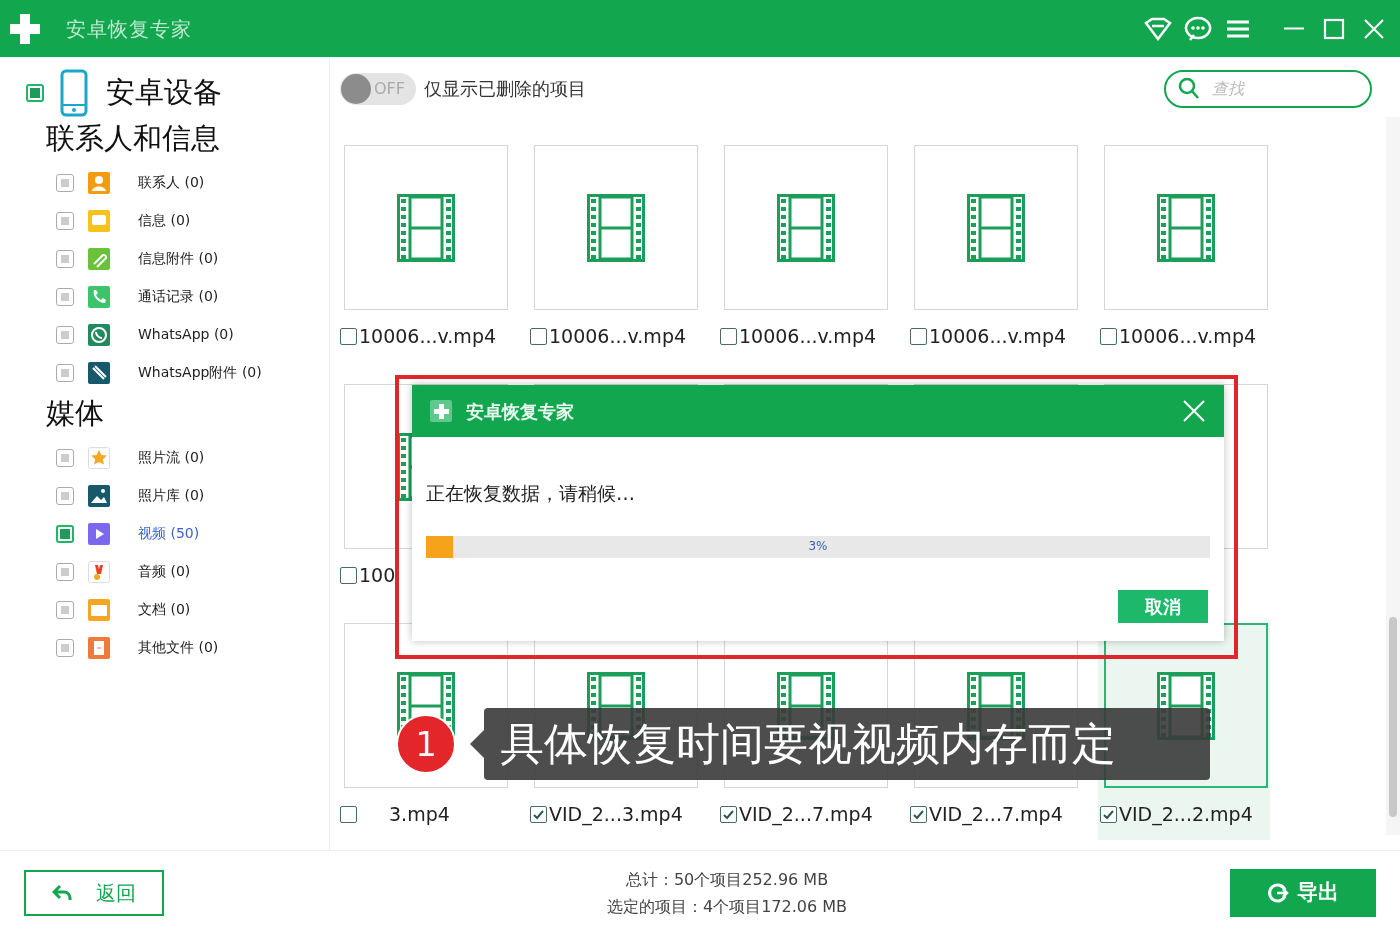 The height and width of the screenshot is (934, 1400). What do you see at coordinates (166, 533) in the screenshot?
I see `category-item: 视频 (50)` at bounding box center [166, 533].